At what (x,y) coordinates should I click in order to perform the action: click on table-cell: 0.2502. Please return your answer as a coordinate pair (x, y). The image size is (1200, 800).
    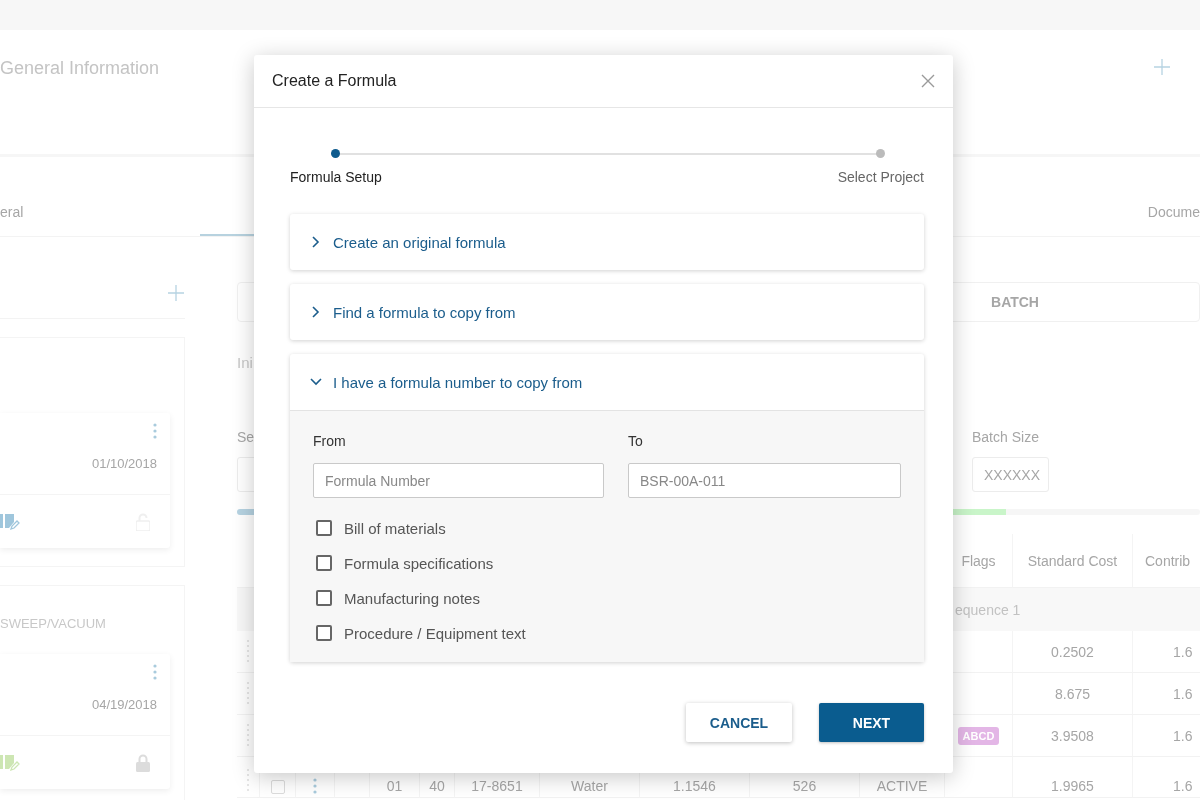
    Looking at the image, I should click on (1073, 652).